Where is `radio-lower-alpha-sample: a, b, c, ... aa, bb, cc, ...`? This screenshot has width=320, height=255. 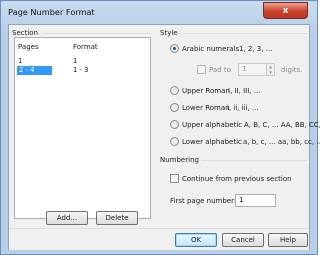 radio-lower-alpha-sample: a, b, c, ... aa, bb, cc, ... is located at coordinates (281, 142).